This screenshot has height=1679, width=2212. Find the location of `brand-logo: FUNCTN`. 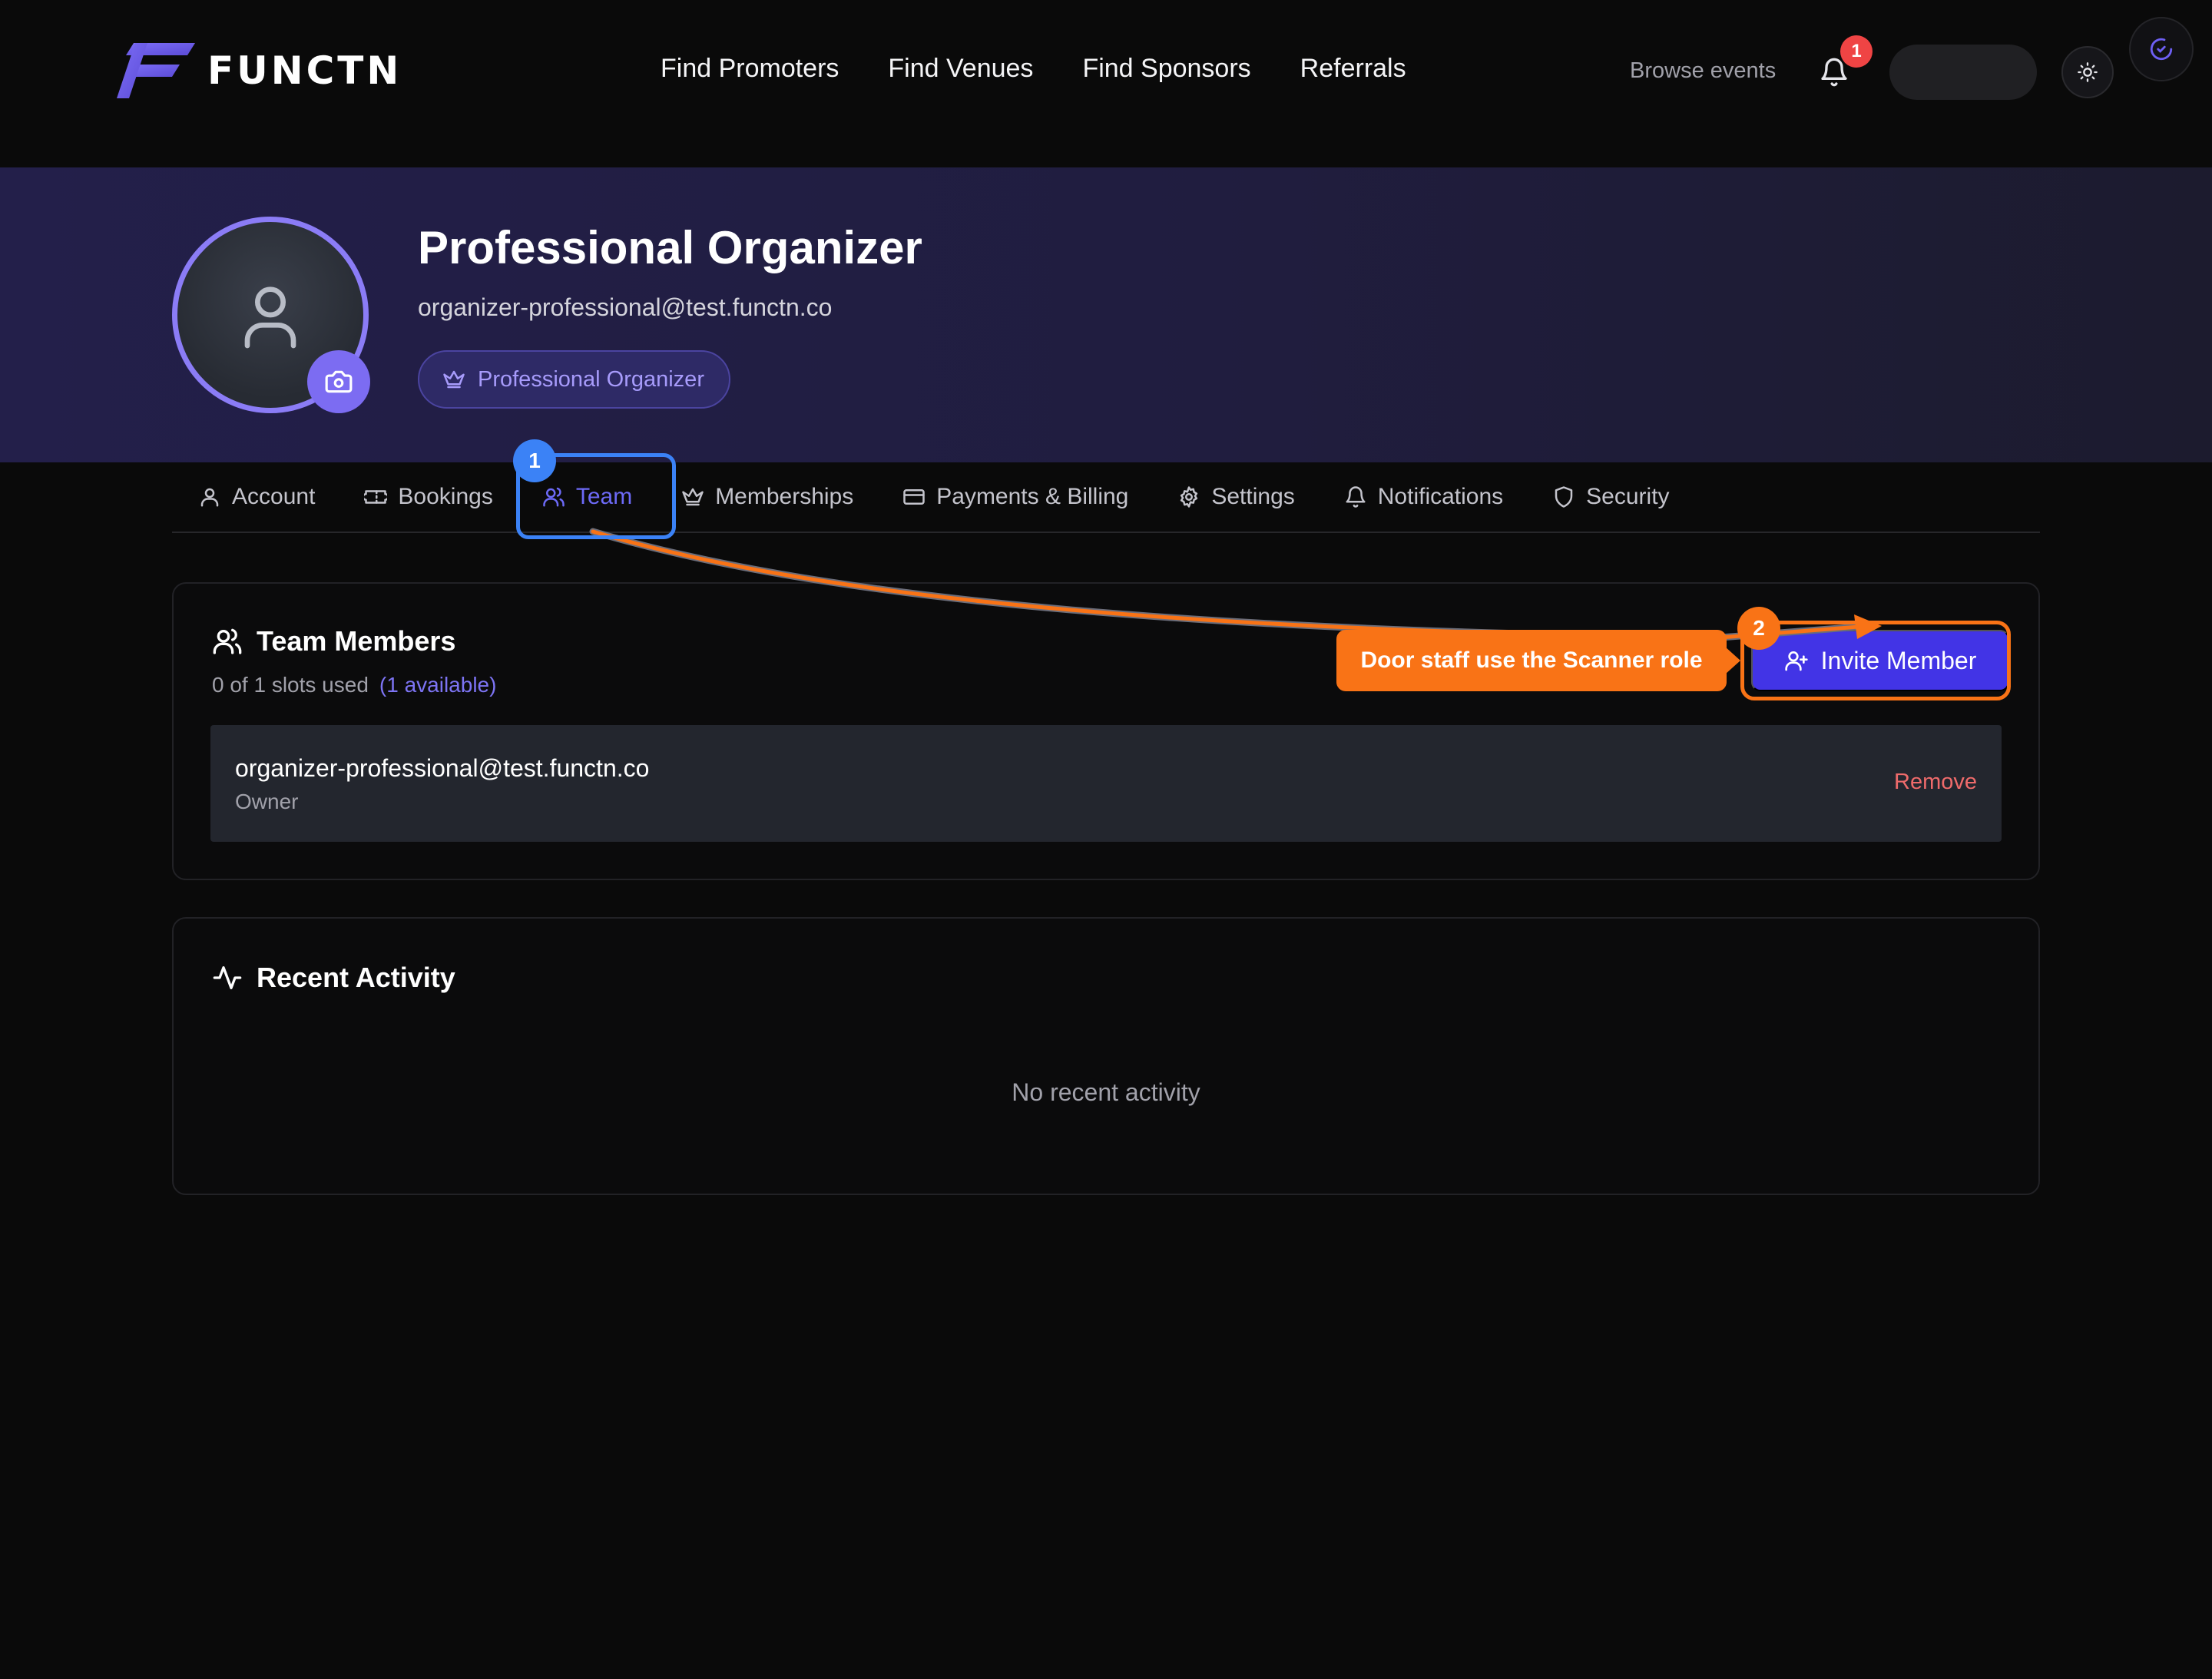

brand-logo: FUNCTN is located at coordinates (259, 70).